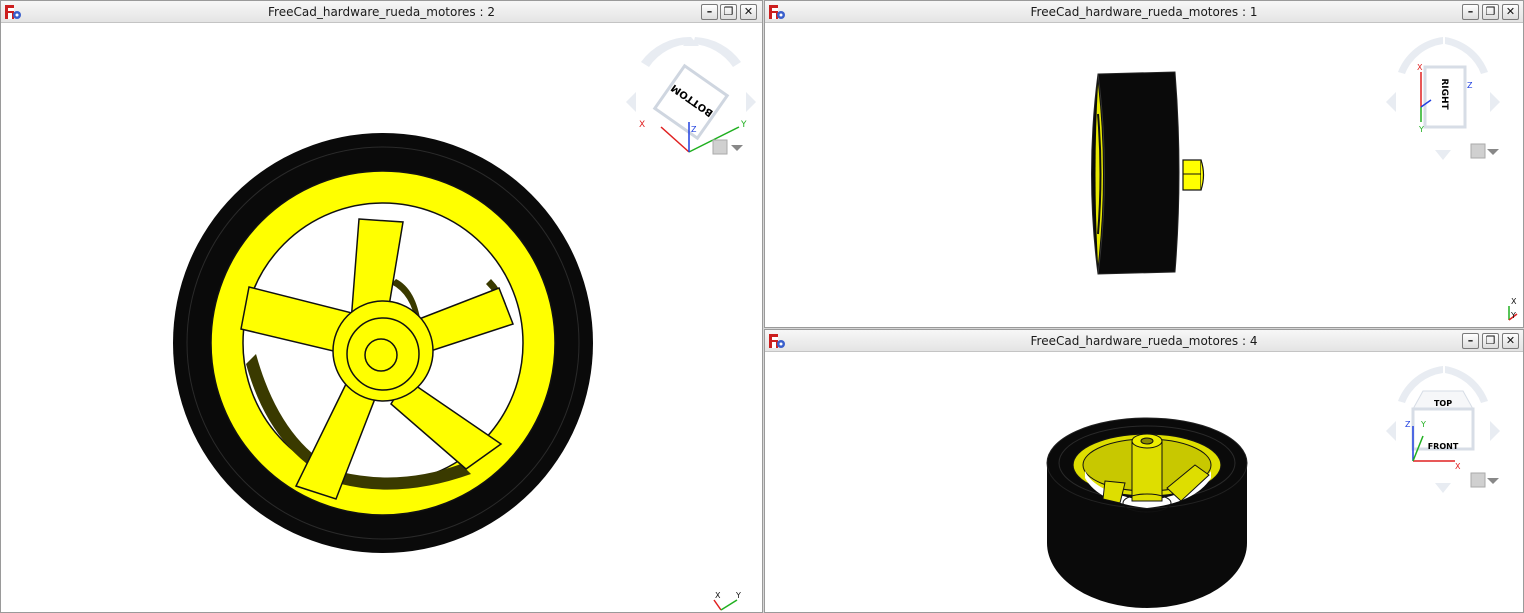 Image resolution: width=1524 pixels, height=613 pixels. What do you see at coordinates (1443, 431) in the screenshot?
I see `navigation-cube: TOP FRONT Z Y X` at bounding box center [1443, 431].